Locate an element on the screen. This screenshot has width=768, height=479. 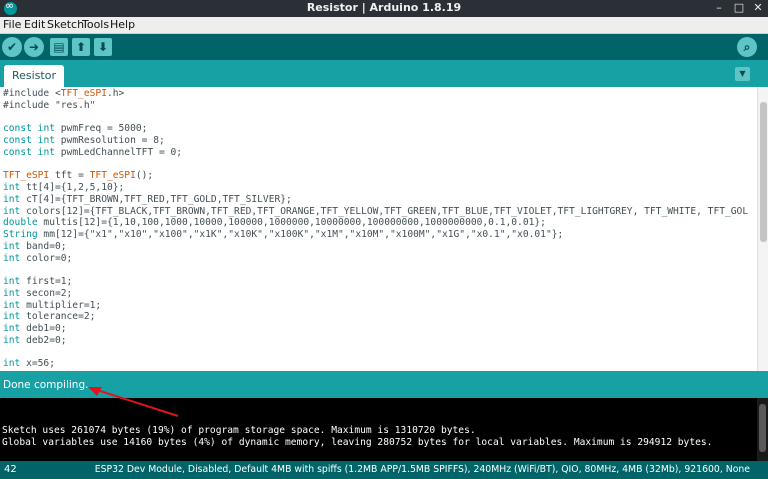
code-token: tolerance=2; is located at coordinates (58, 317).